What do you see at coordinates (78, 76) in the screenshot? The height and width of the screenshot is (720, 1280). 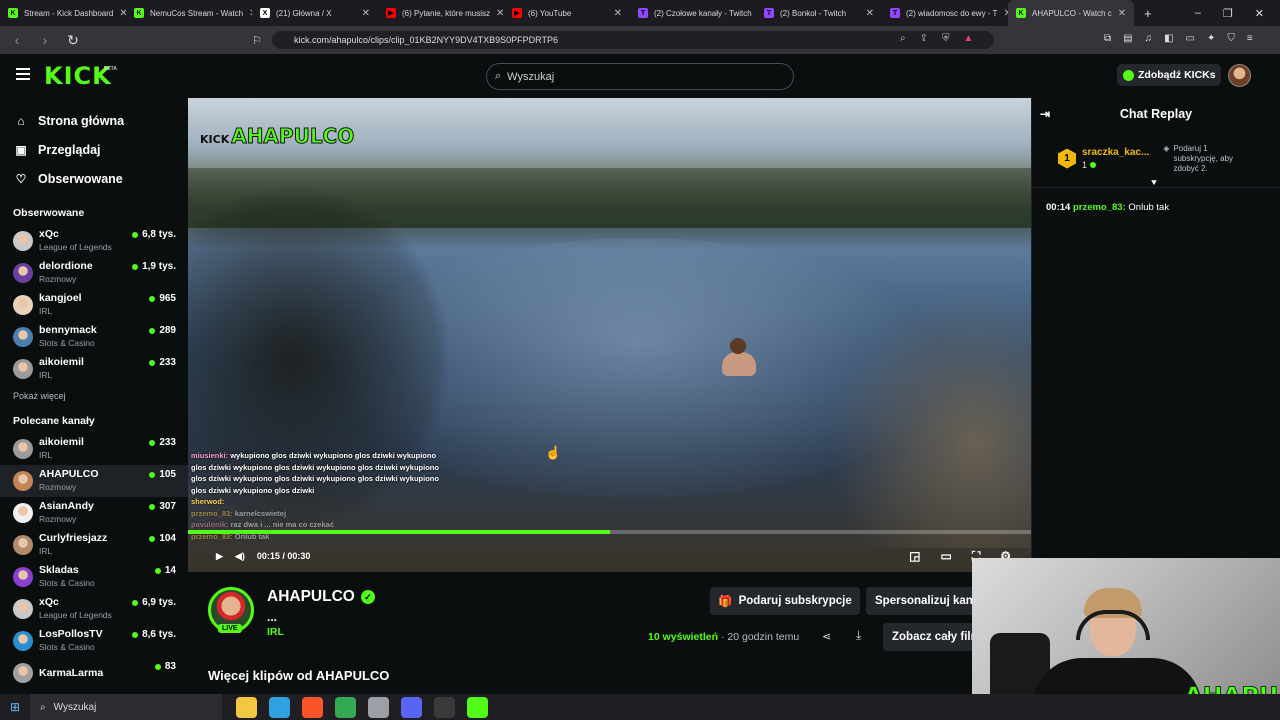 I see `kick-logo: KICK` at bounding box center [78, 76].